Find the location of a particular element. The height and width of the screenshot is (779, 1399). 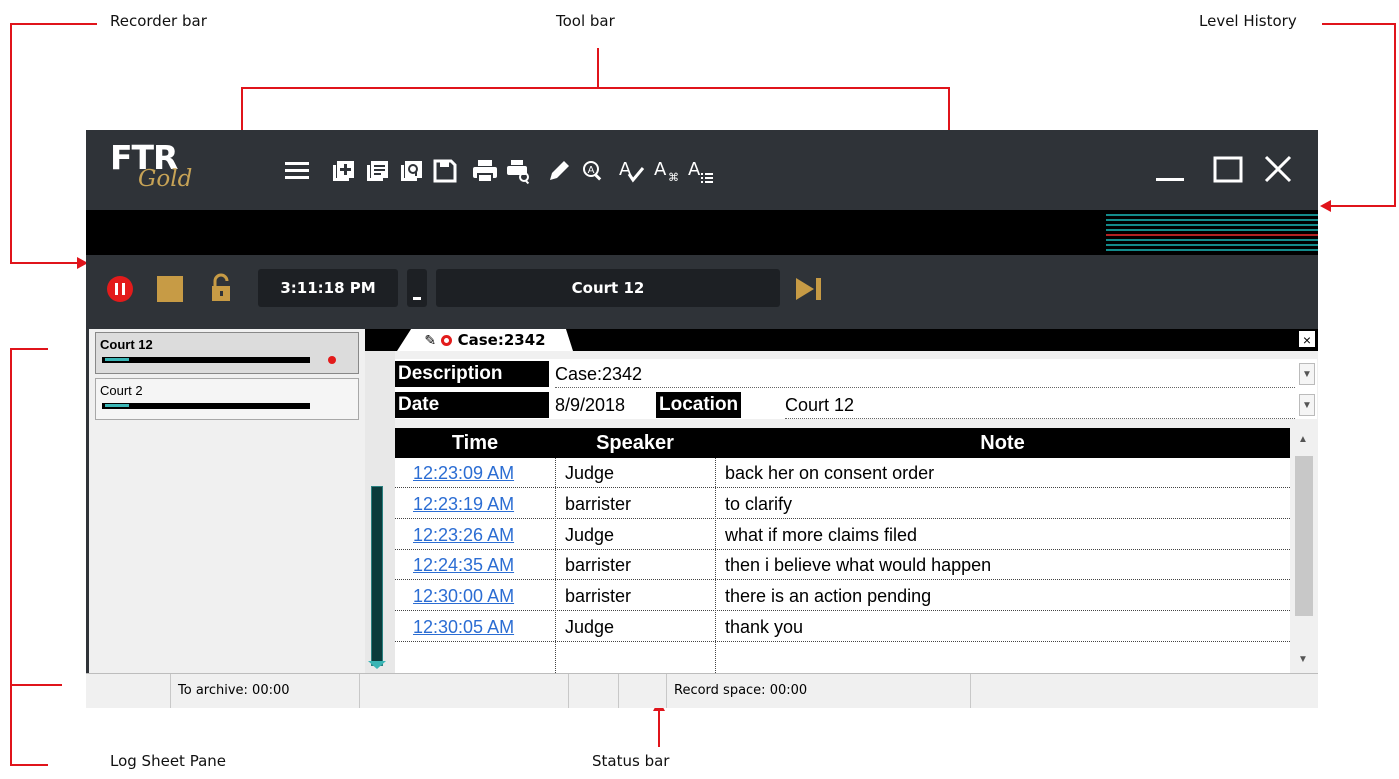

search-logsheet-icon is located at coordinates (411, 171).